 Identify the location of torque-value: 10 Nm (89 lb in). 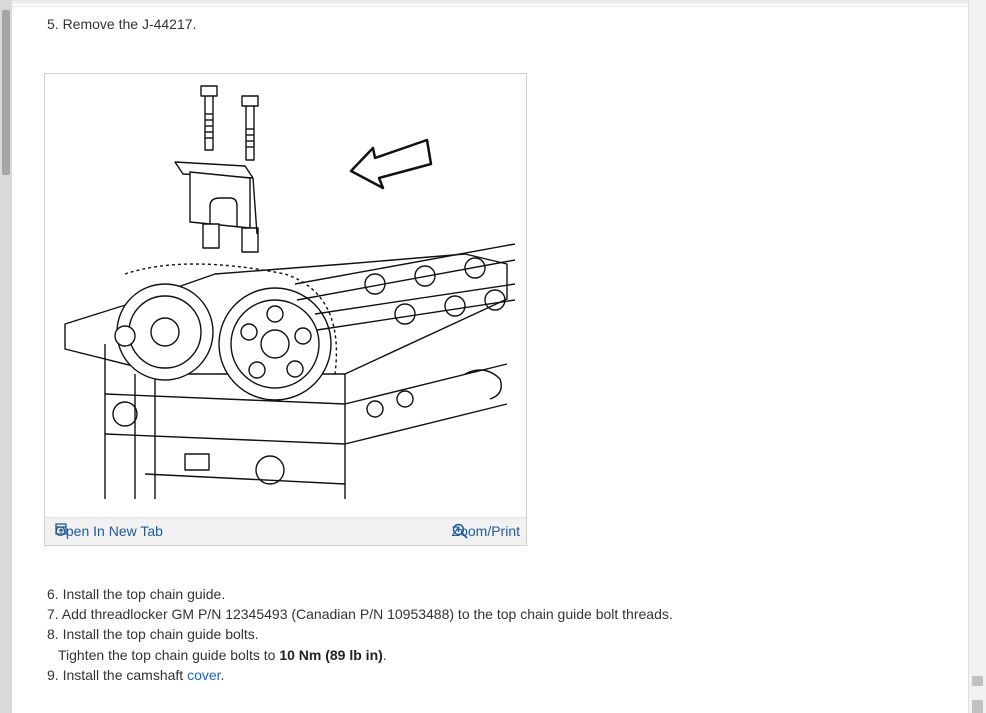
(331, 655).